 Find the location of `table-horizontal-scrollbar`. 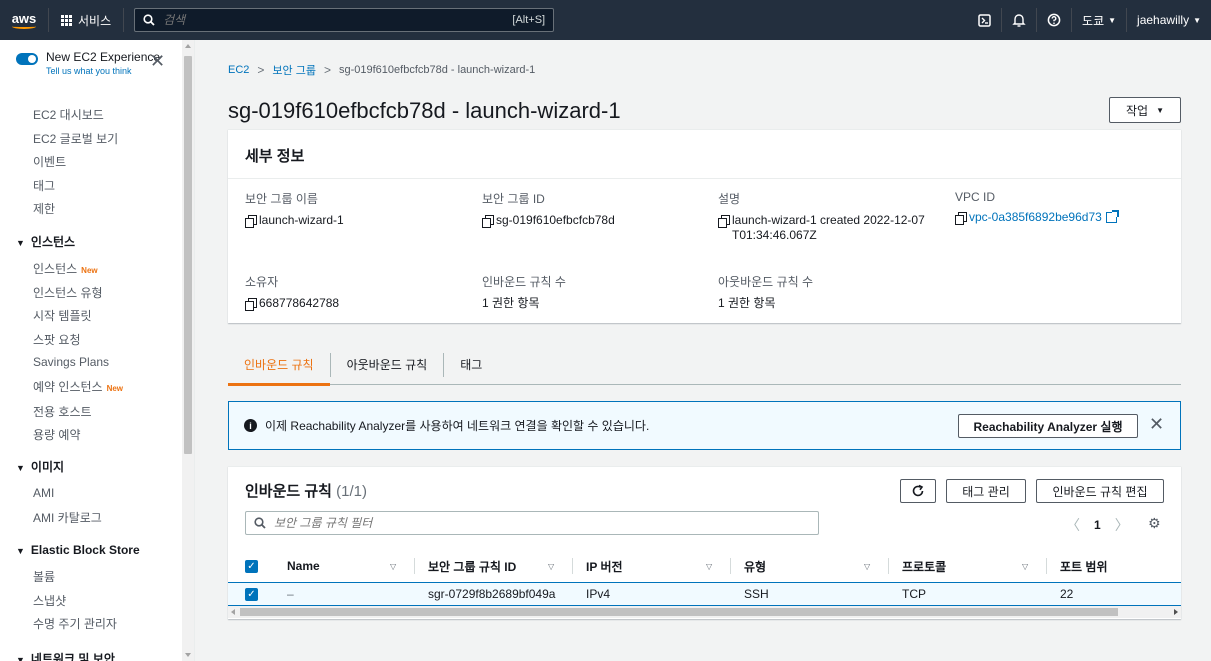

table-horizontal-scrollbar is located at coordinates (704, 612).